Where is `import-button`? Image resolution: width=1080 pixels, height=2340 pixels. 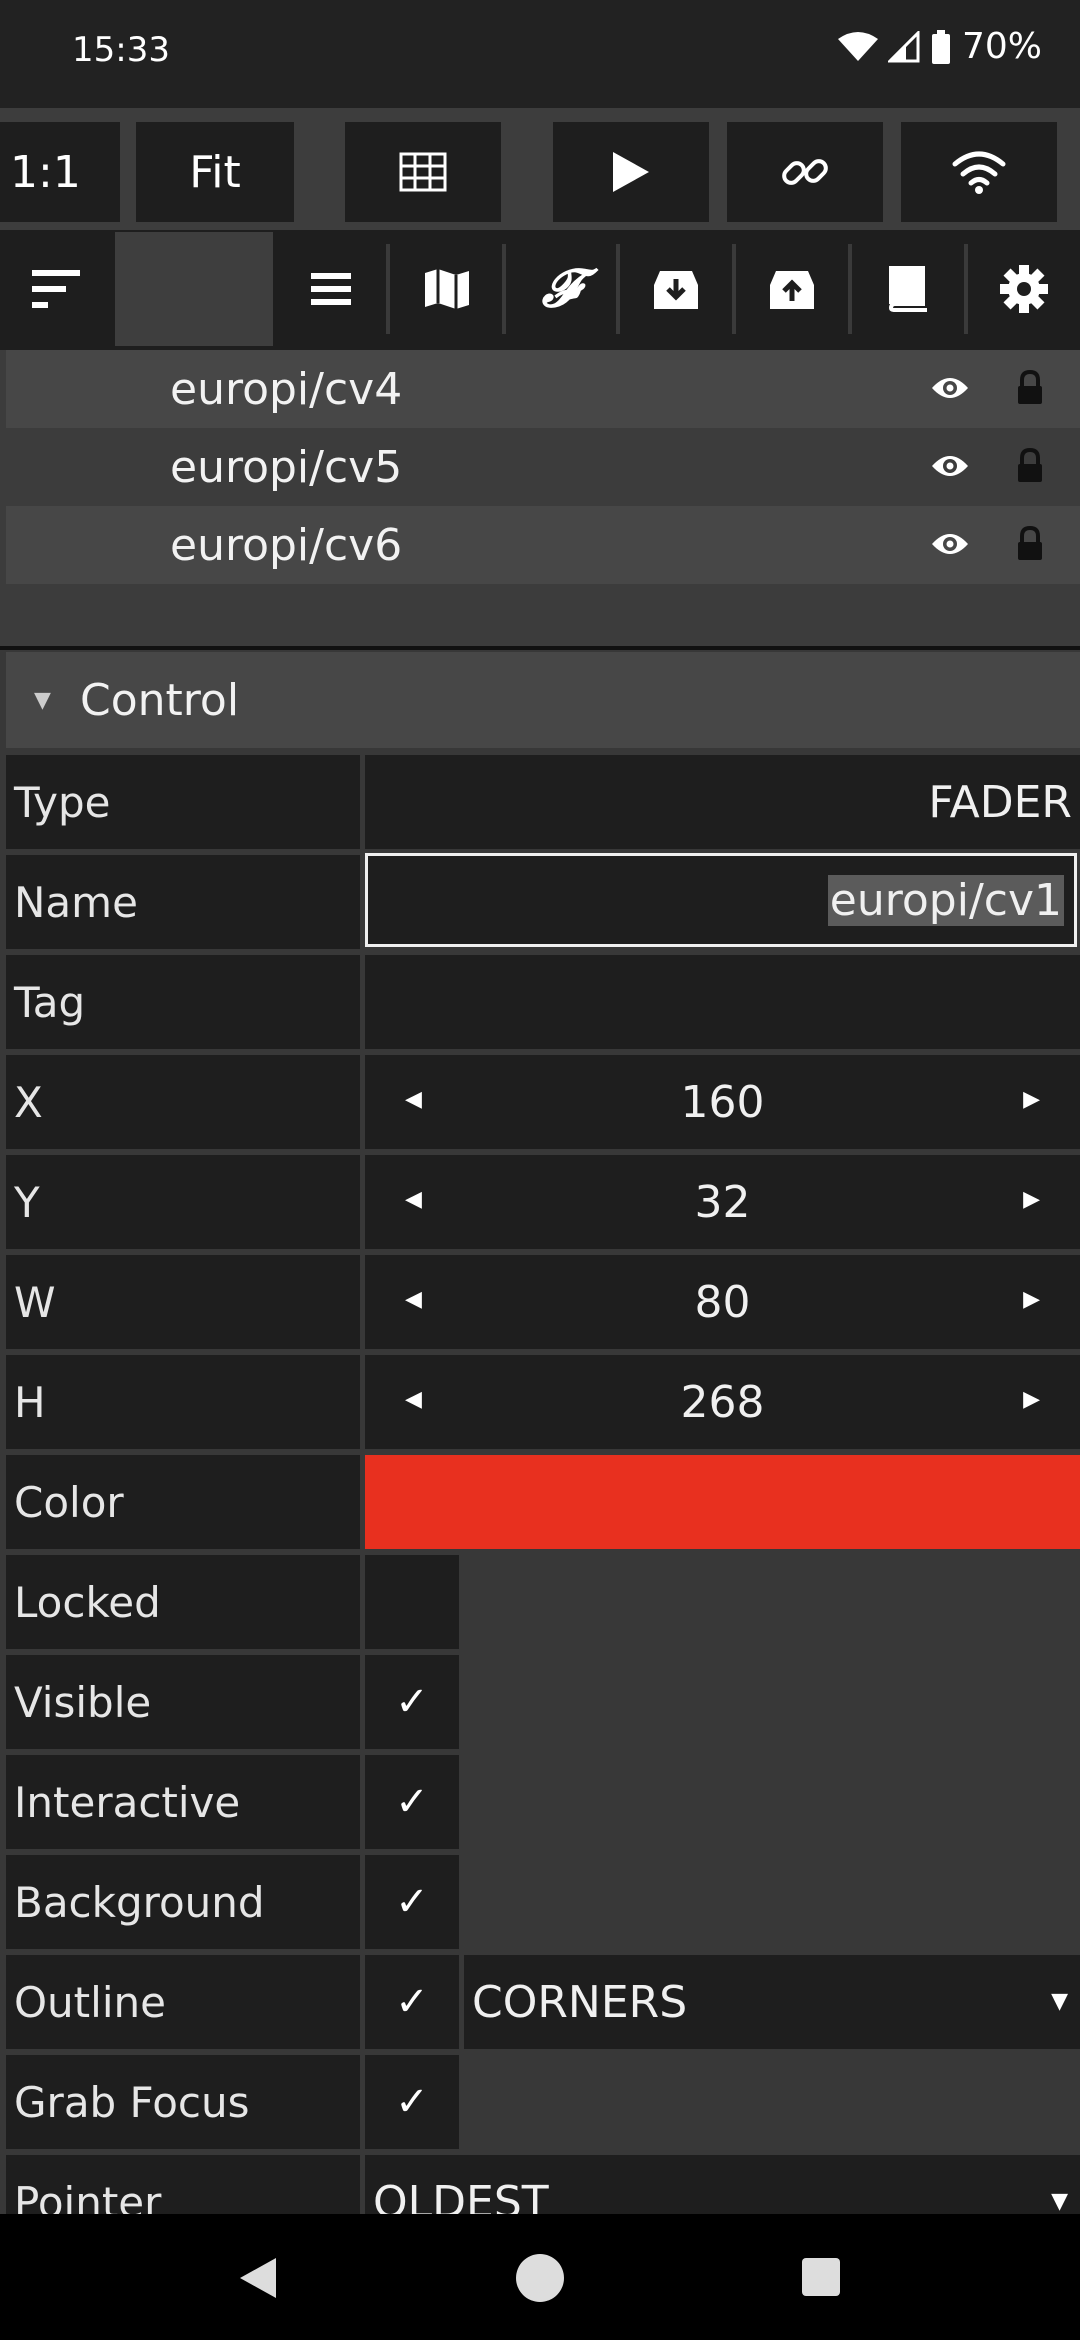
import-button is located at coordinates (676, 289).